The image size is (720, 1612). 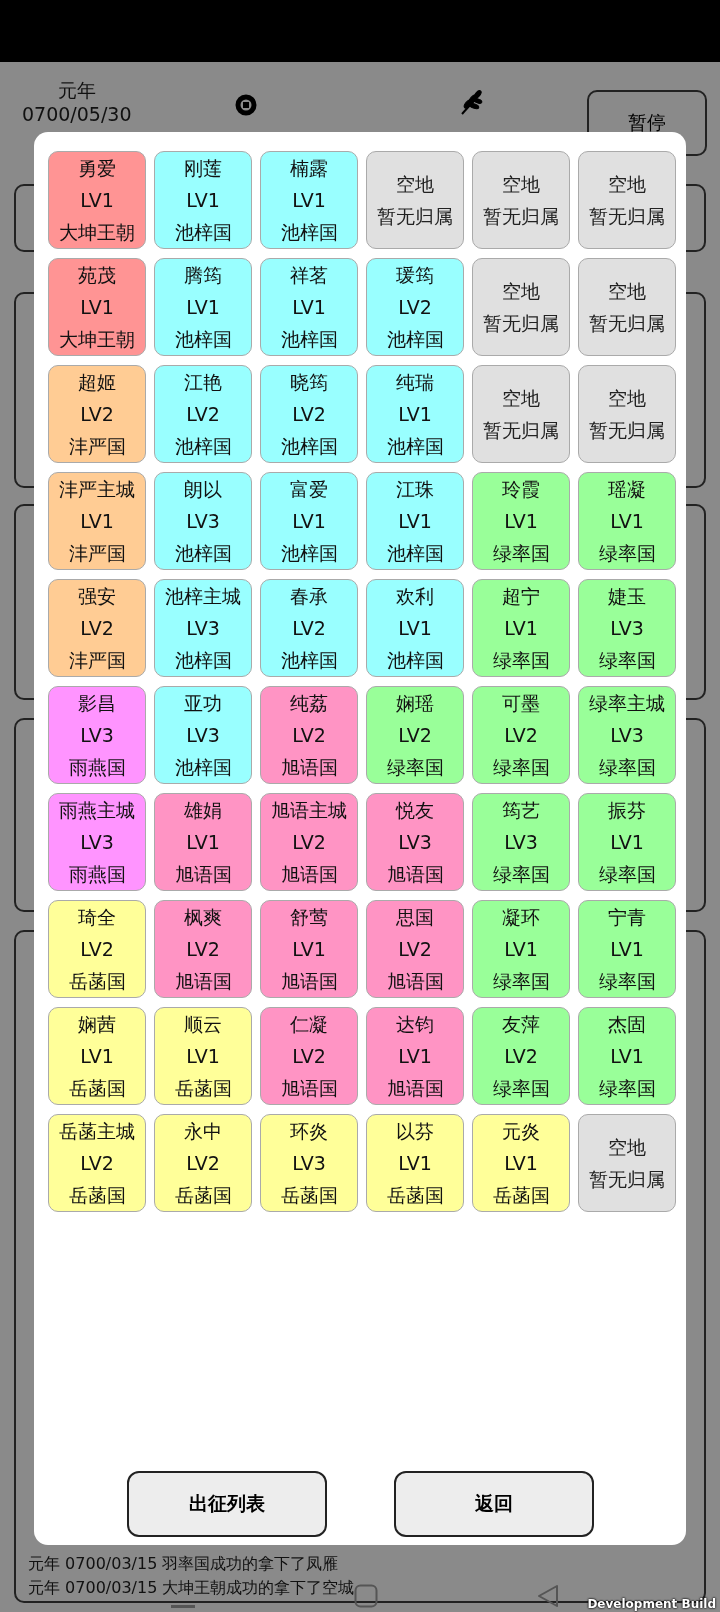 What do you see at coordinates (203, 842) in the screenshot?
I see `territory-tile: 雄娟 LV1 旭语国` at bounding box center [203, 842].